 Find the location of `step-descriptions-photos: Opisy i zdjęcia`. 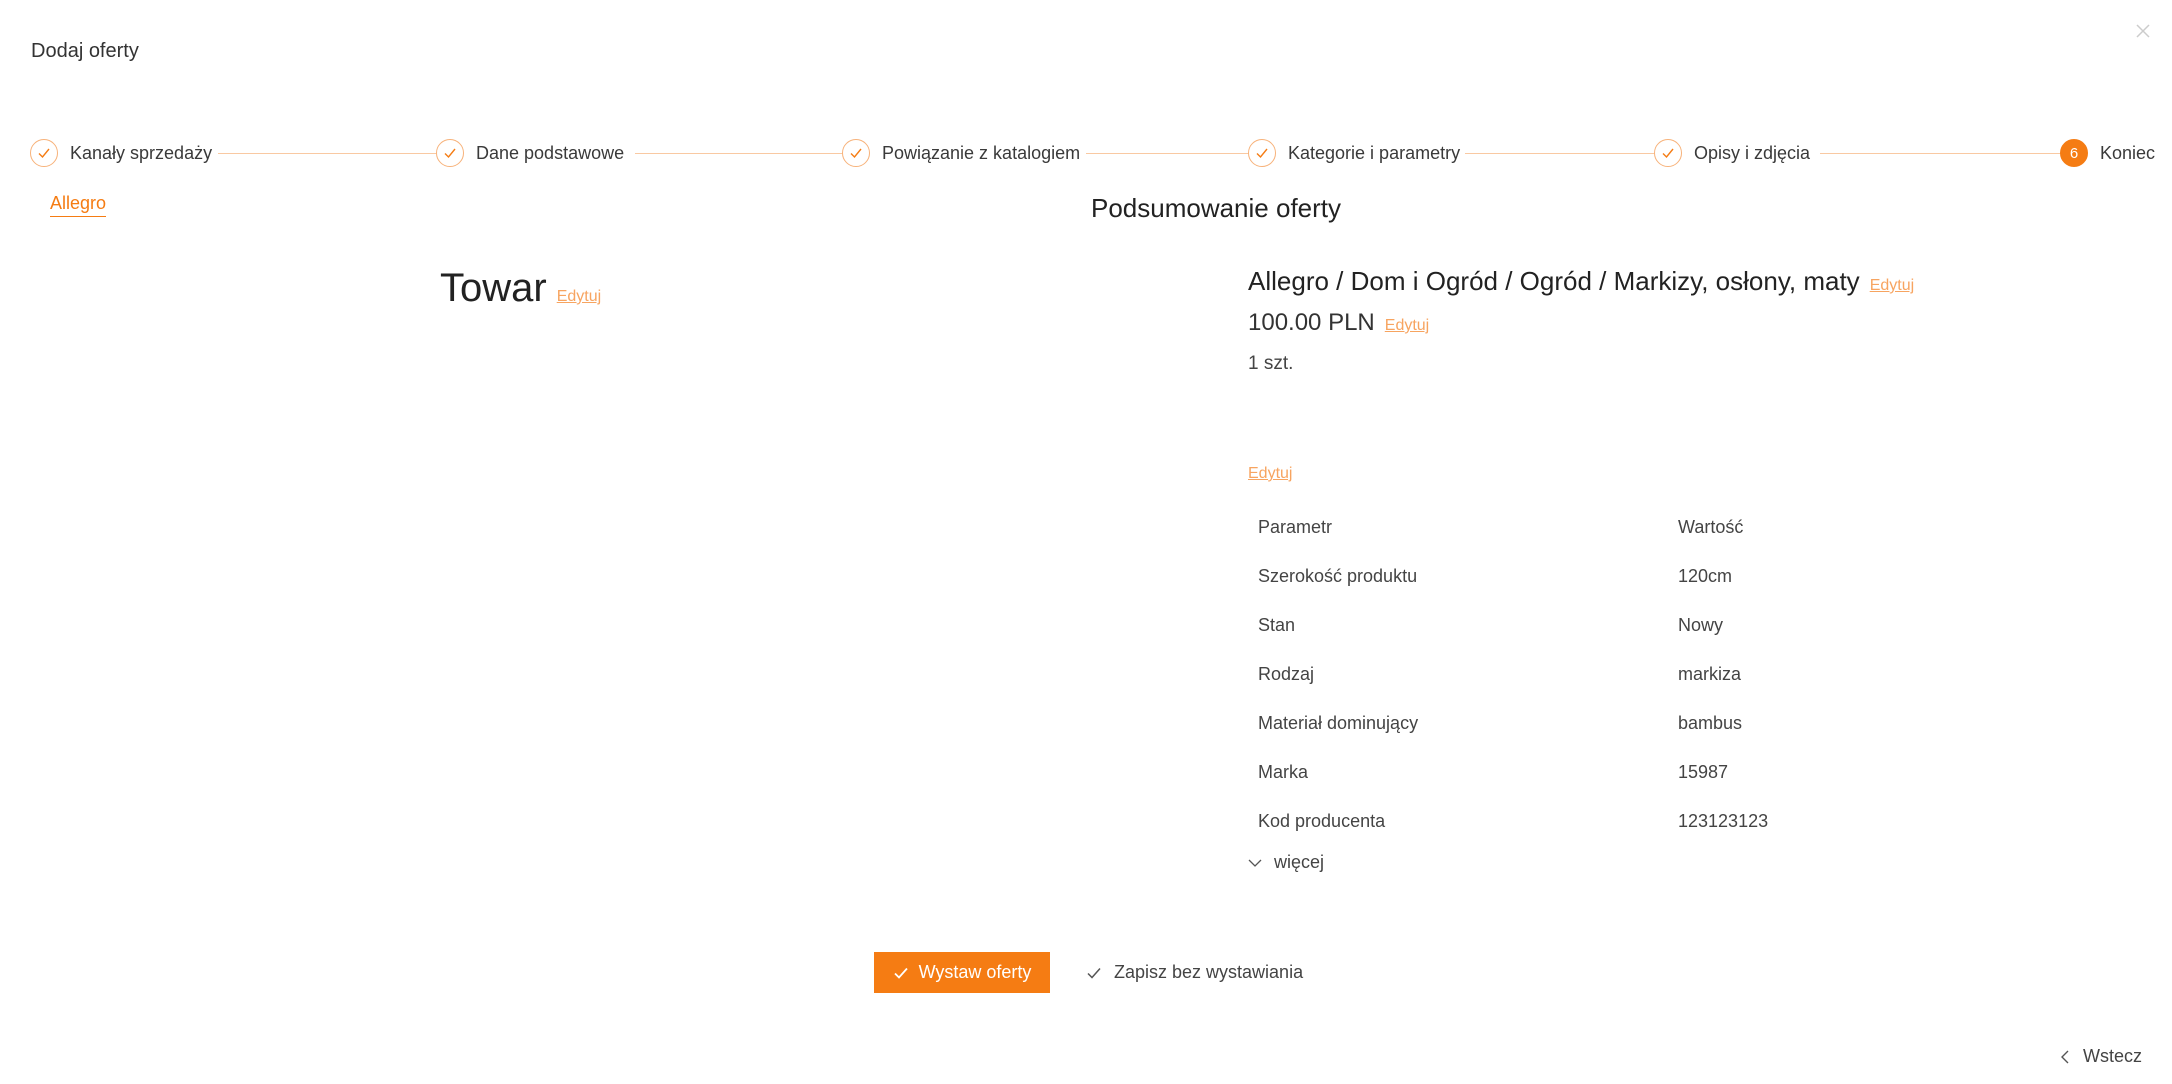

step-descriptions-photos: Opisy i zdjęcia is located at coordinates (1732, 153).